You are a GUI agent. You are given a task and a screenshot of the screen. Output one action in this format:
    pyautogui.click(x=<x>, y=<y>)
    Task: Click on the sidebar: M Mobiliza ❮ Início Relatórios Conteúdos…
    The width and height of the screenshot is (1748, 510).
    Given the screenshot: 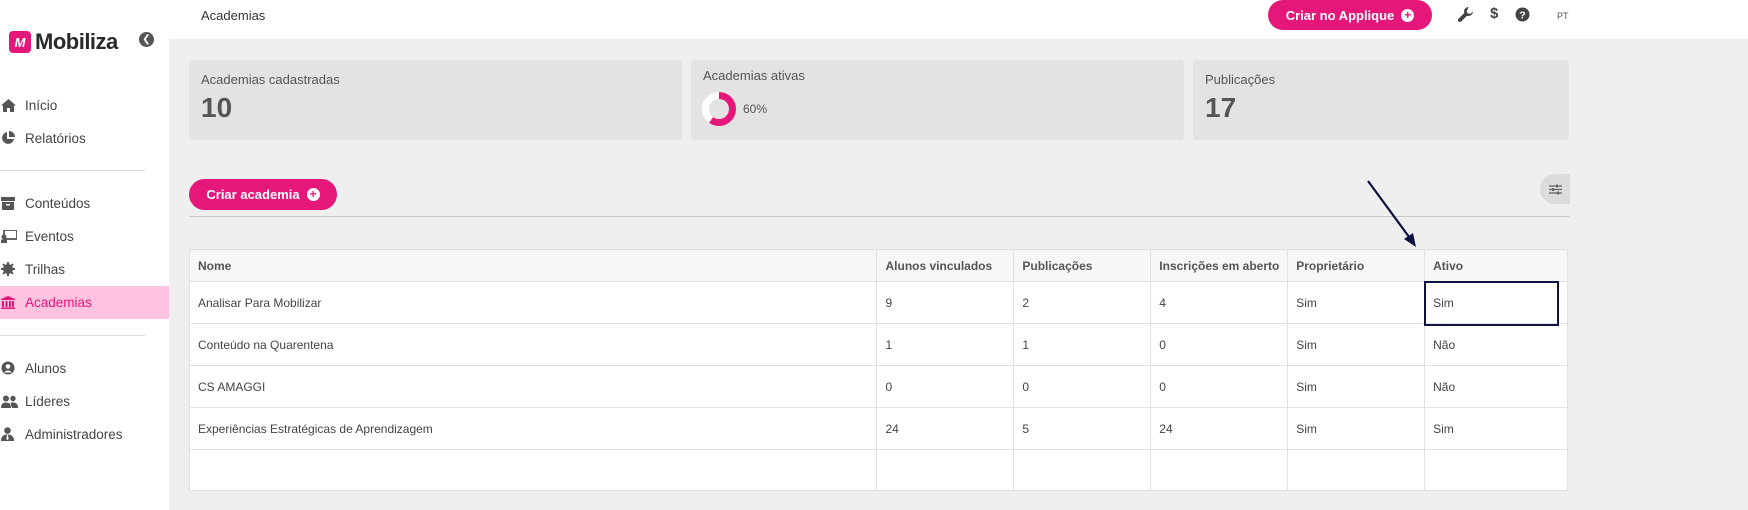 What is the action you would take?
    pyautogui.click(x=84, y=255)
    